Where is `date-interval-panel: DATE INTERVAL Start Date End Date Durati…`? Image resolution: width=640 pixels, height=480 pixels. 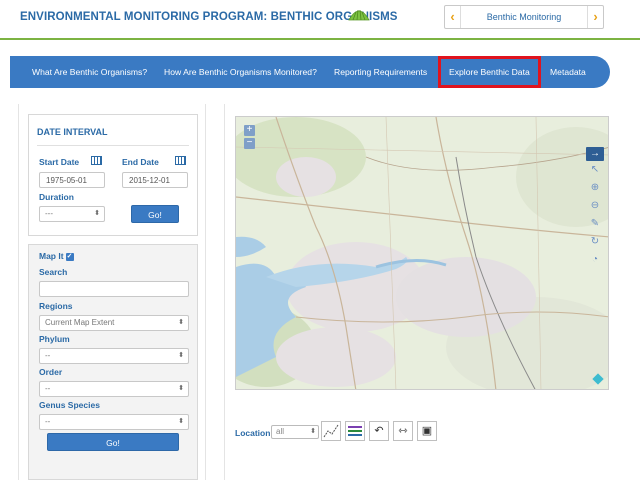 date-interval-panel: DATE INTERVAL Start Date End Date Durati… is located at coordinates (113, 175).